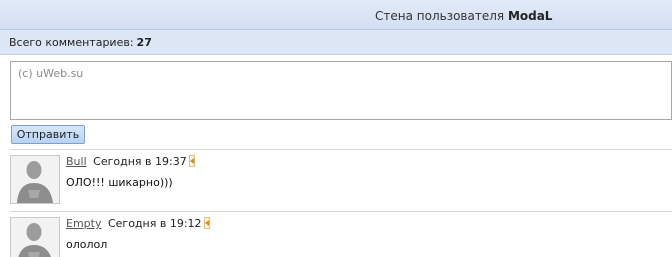 This screenshot has height=257, width=672. What do you see at coordinates (440, 16) in the screenshot?
I see `title-prefix: Стена пользователя` at bounding box center [440, 16].